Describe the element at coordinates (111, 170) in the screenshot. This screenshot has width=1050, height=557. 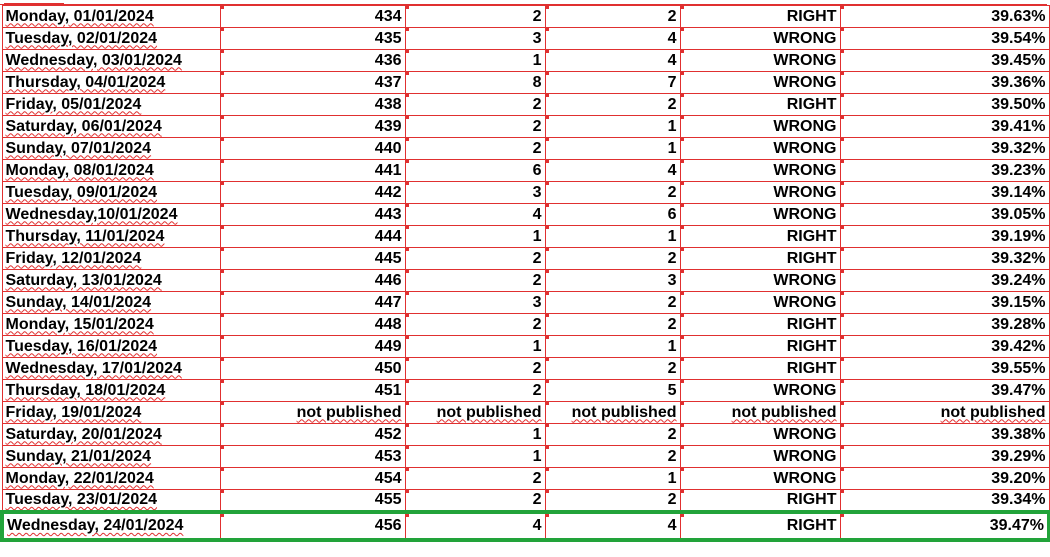
I see `date-cell: Monday, 08/01/2024` at that location.